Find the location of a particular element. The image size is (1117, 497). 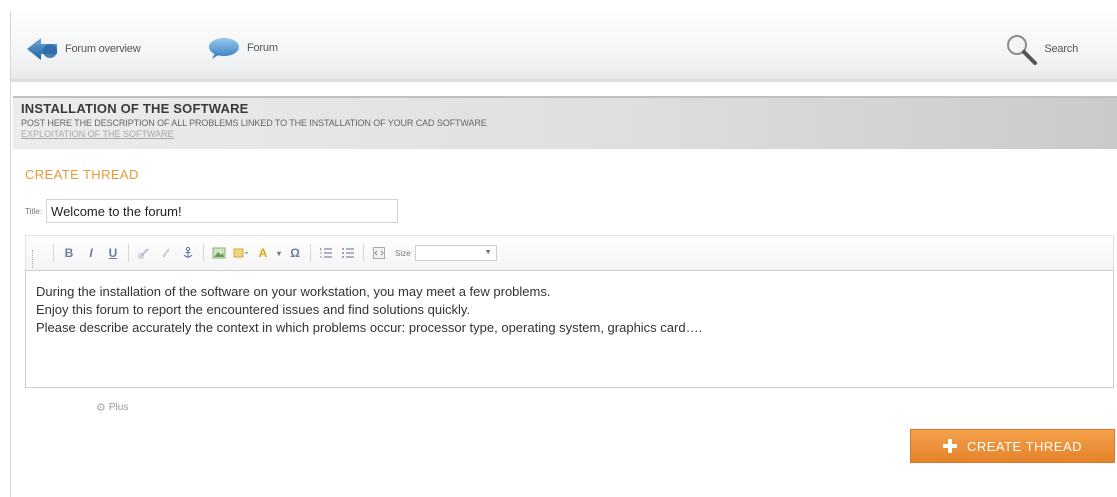

forum-label: Forum is located at coordinates (262, 48).